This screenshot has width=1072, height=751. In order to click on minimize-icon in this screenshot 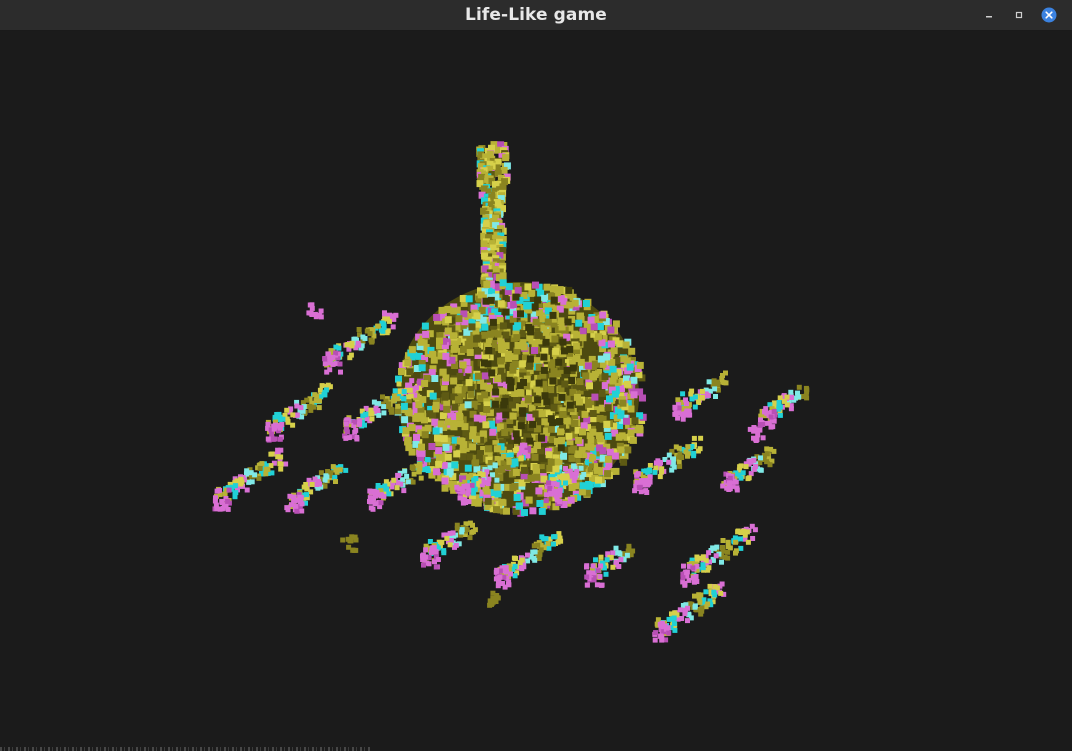, I will do `click(989, 17)`.